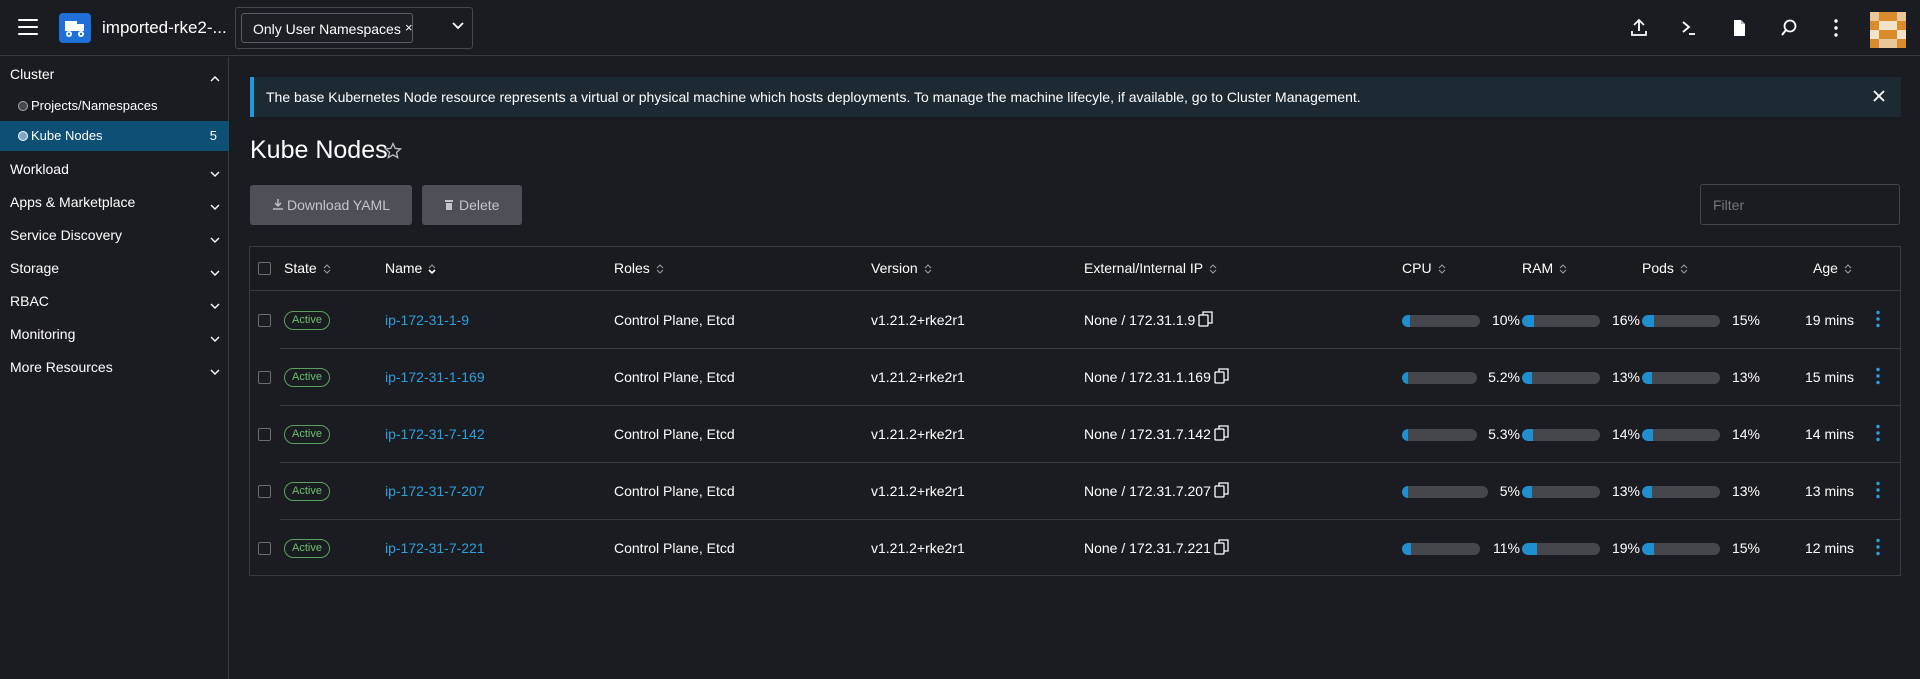 This screenshot has height=679, width=1920. What do you see at coordinates (114, 136) in the screenshot?
I see `sidebar-item-kube-nodes: Kube Nodes 5` at bounding box center [114, 136].